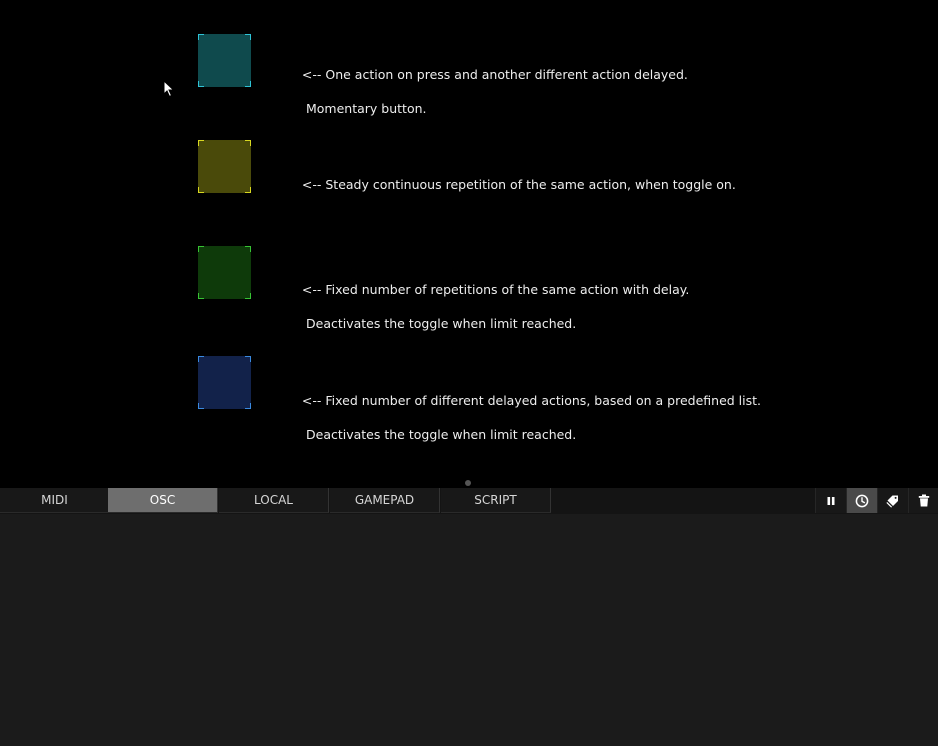 The image size is (938, 746). I want to click on pause-icon, so click(831, 500).